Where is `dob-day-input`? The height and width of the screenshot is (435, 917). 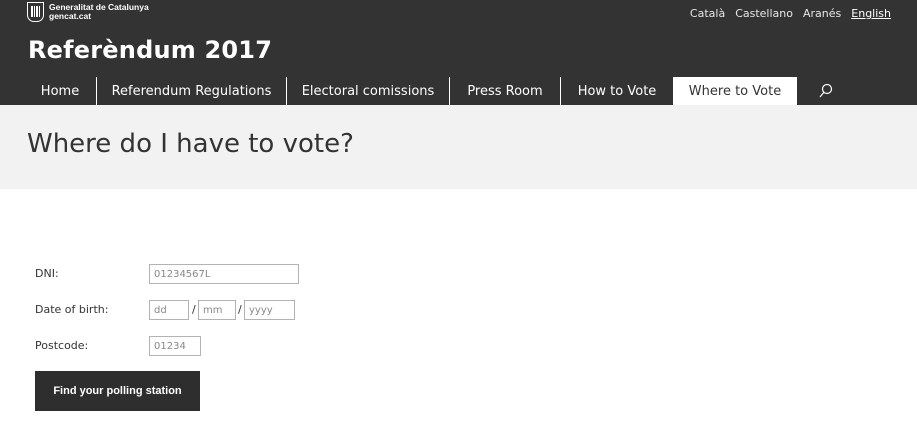
dob-day-input is located at coordinates (169, 310).